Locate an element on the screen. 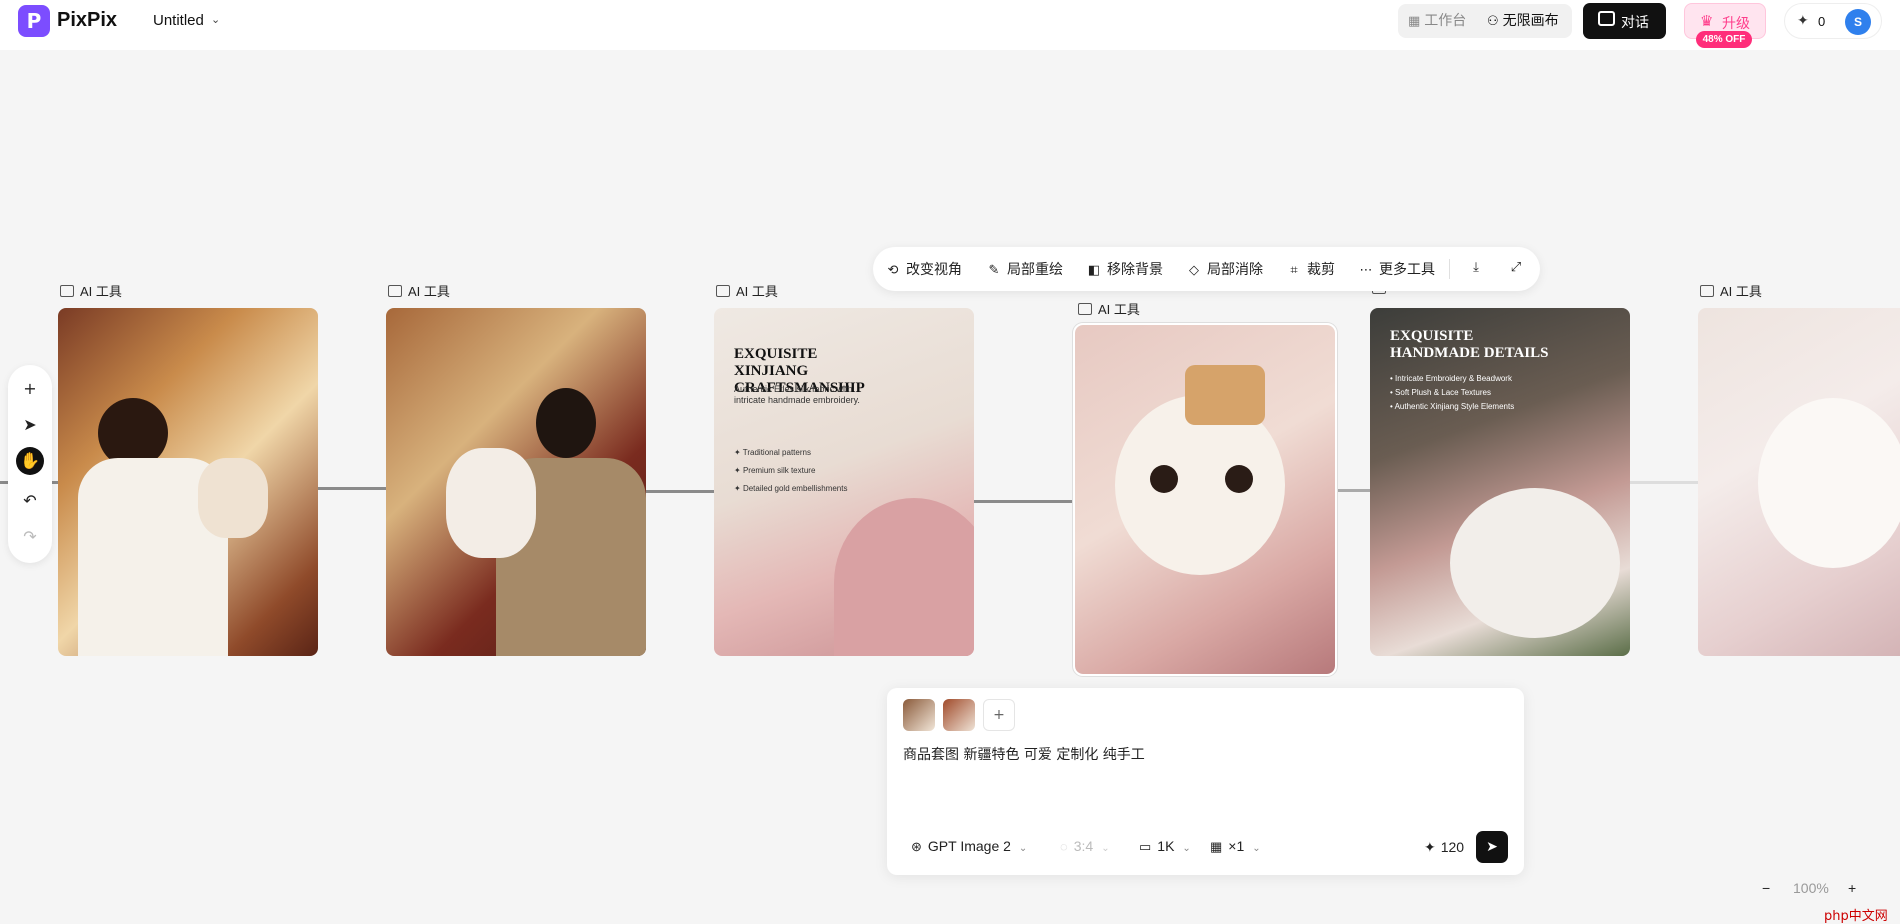 Image resolution: width=1900 pixels, height=924 pixels. count-select: ▦ ×1 ⌄ is located at coordinates (1235, 847).